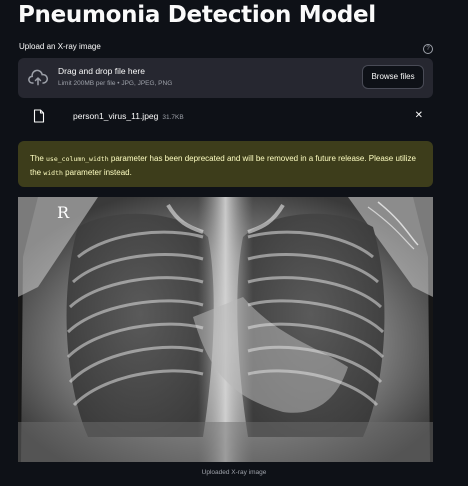 This screenshot has height=486, width=468. Describe the element at coordinates (116, 116) in the screenshot. I see `file-name-text: person1_virus_11.jpeg` at that location.